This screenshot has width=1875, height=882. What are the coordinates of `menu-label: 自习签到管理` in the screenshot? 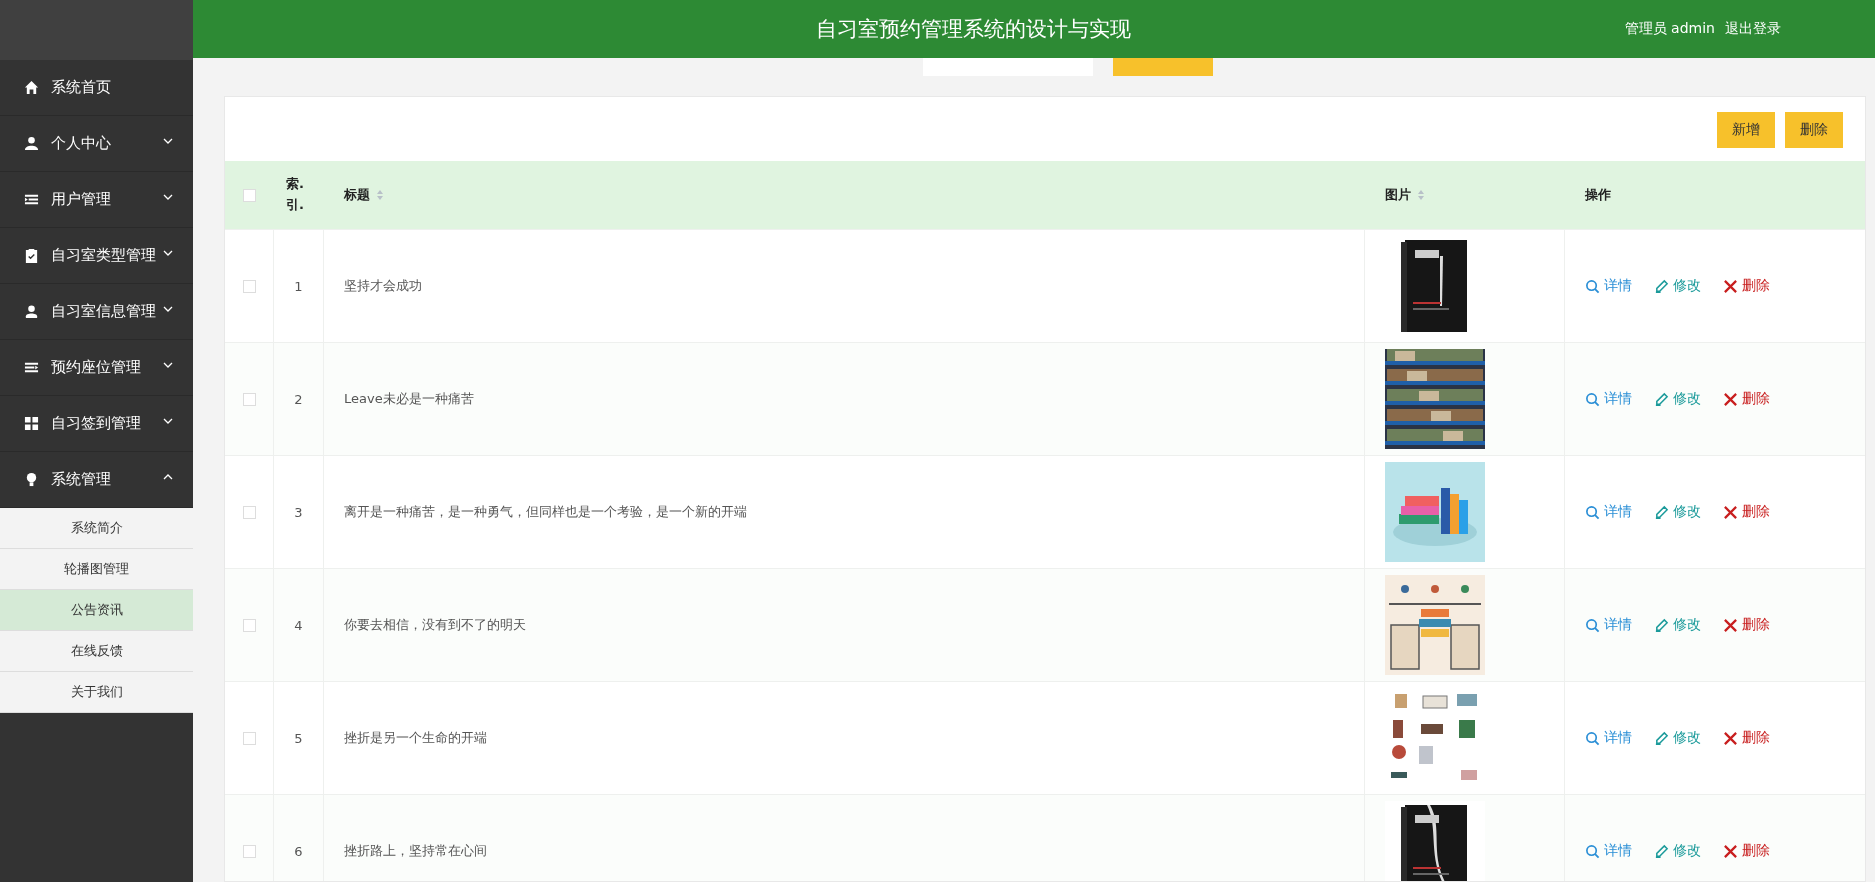 It's located at (96, 423).